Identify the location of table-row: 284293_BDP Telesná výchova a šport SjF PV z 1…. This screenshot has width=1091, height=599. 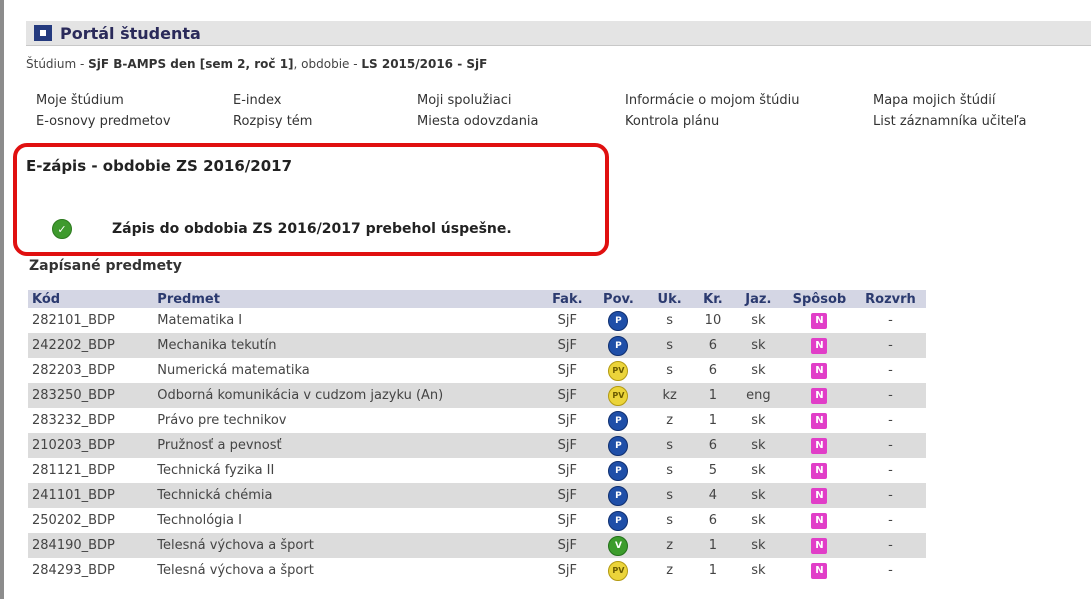
(477, 570).